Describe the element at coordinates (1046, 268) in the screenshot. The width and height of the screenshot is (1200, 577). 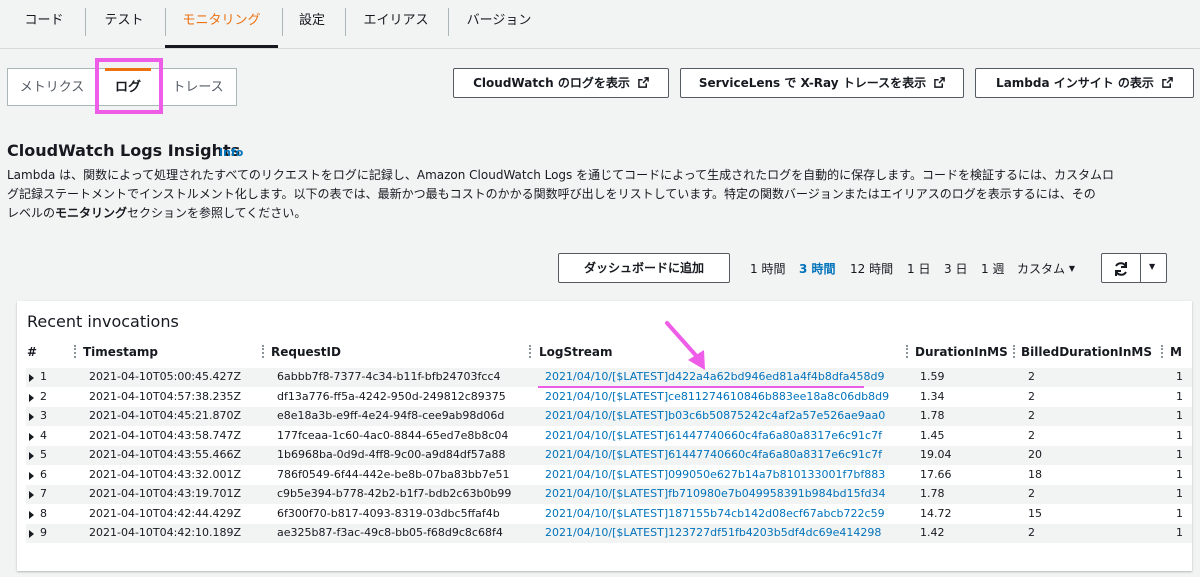
I see `custom-range-dropdown: カスタム ▼` at that location.